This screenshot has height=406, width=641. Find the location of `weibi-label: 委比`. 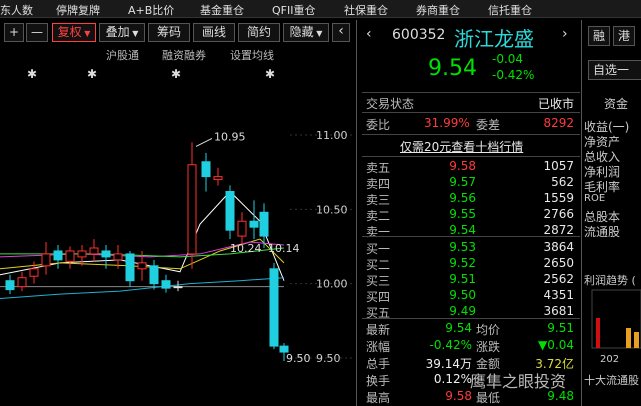

weibi-label: 委比 is located at coordinates (378, 125).